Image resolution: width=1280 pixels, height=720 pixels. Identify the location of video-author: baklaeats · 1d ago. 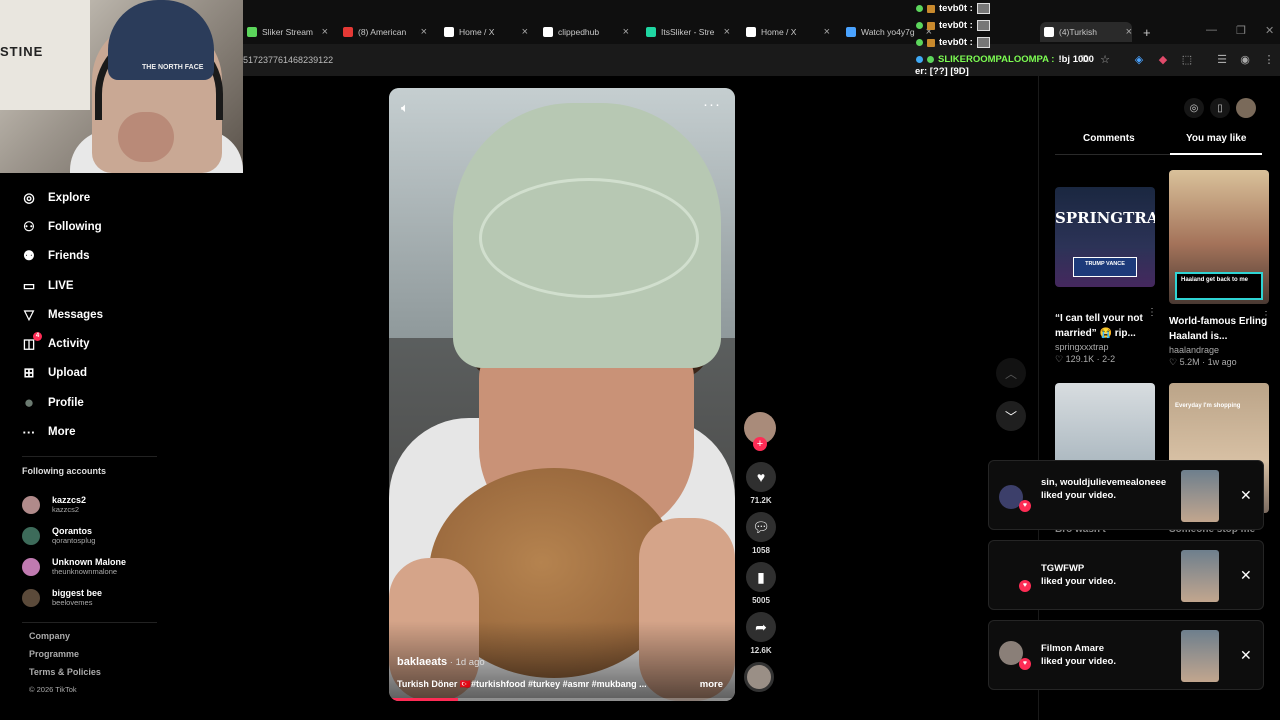
(441, 662).